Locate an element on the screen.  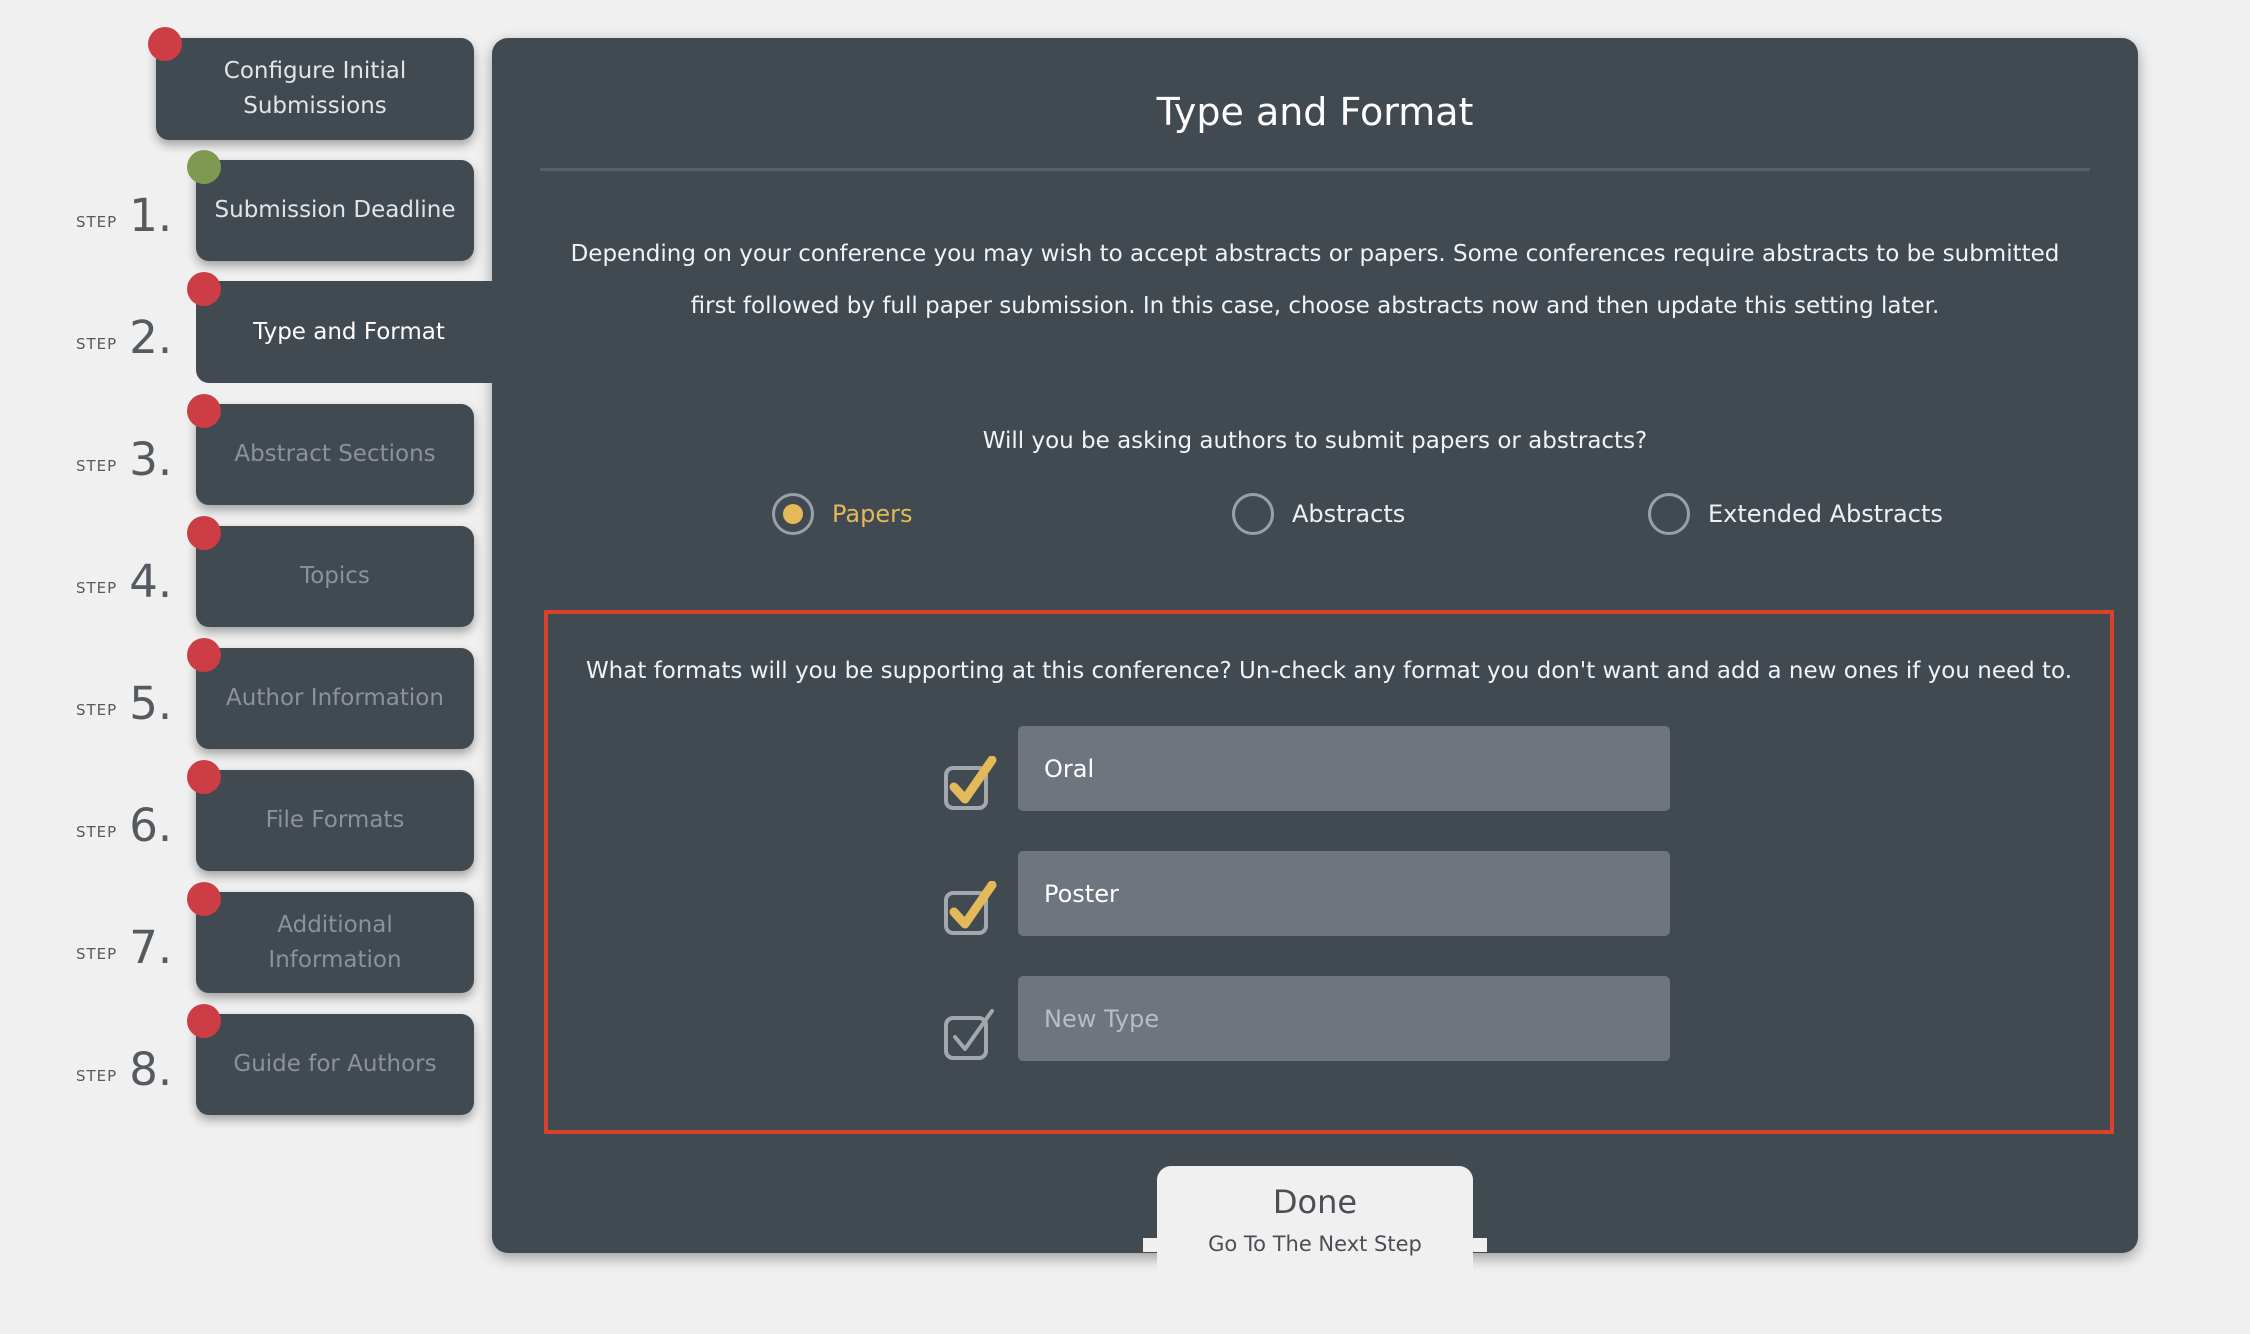
radio-dot is located at coordinates (793, 514).